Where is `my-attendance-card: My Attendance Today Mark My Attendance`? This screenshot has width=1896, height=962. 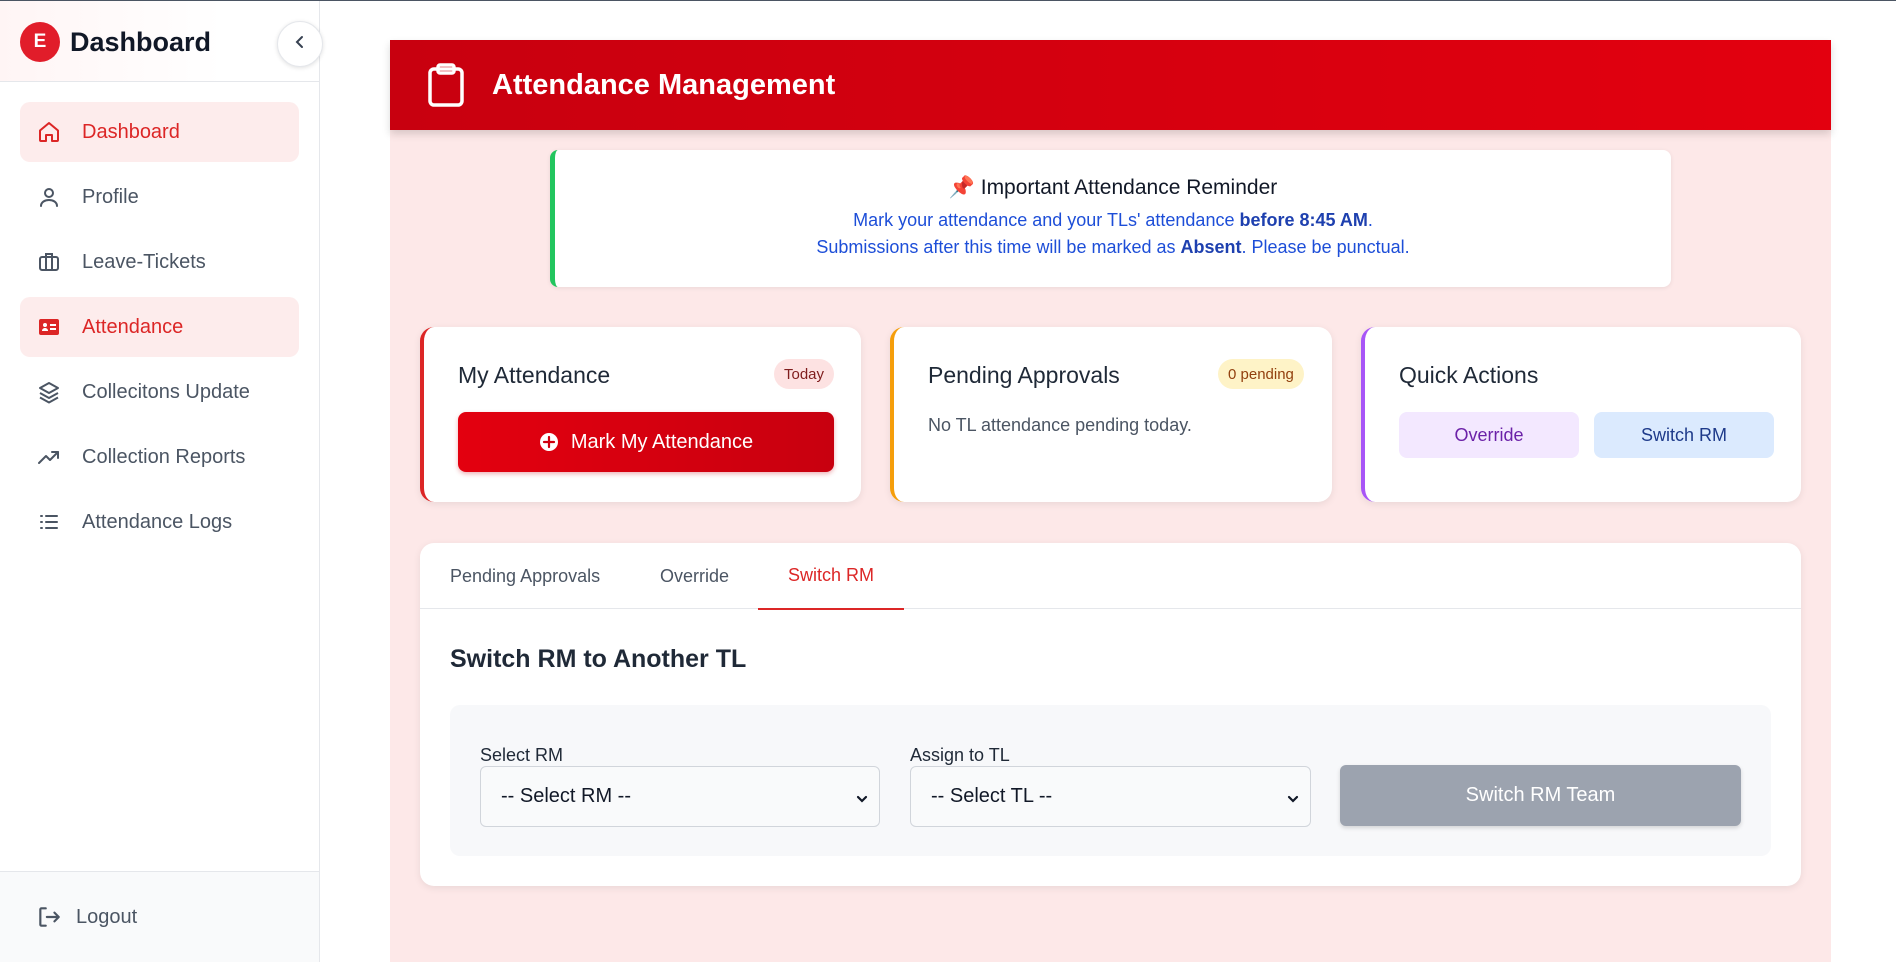 my-attendance-card: My Attendance Today Mark My Attendance is located at coordinates (640, 414).